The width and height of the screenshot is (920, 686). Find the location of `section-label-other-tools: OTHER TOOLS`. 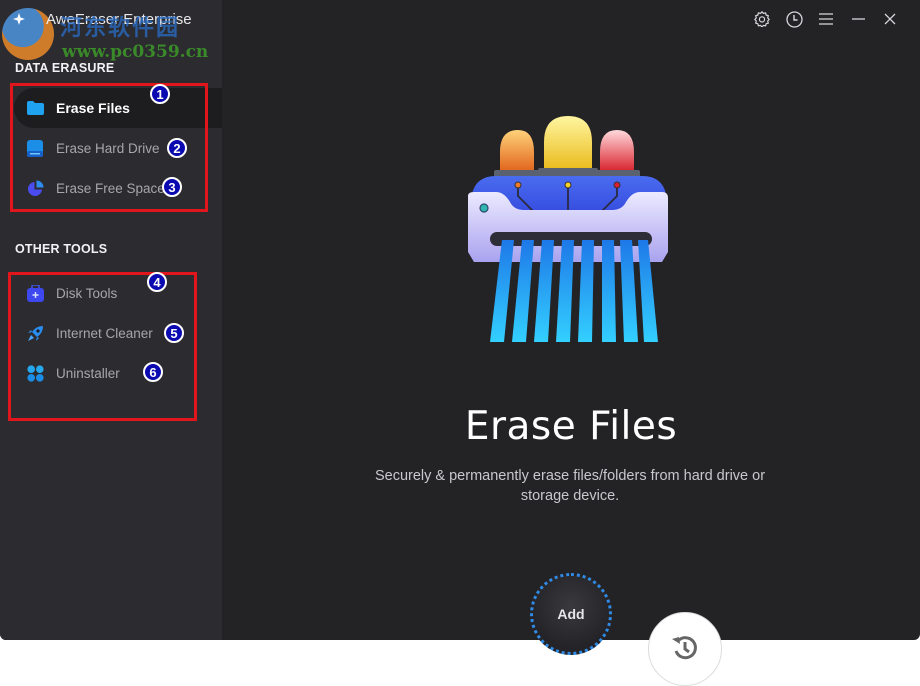

section-label-other-tools: OTHER TOOLS is located at coordinates (61, 249).